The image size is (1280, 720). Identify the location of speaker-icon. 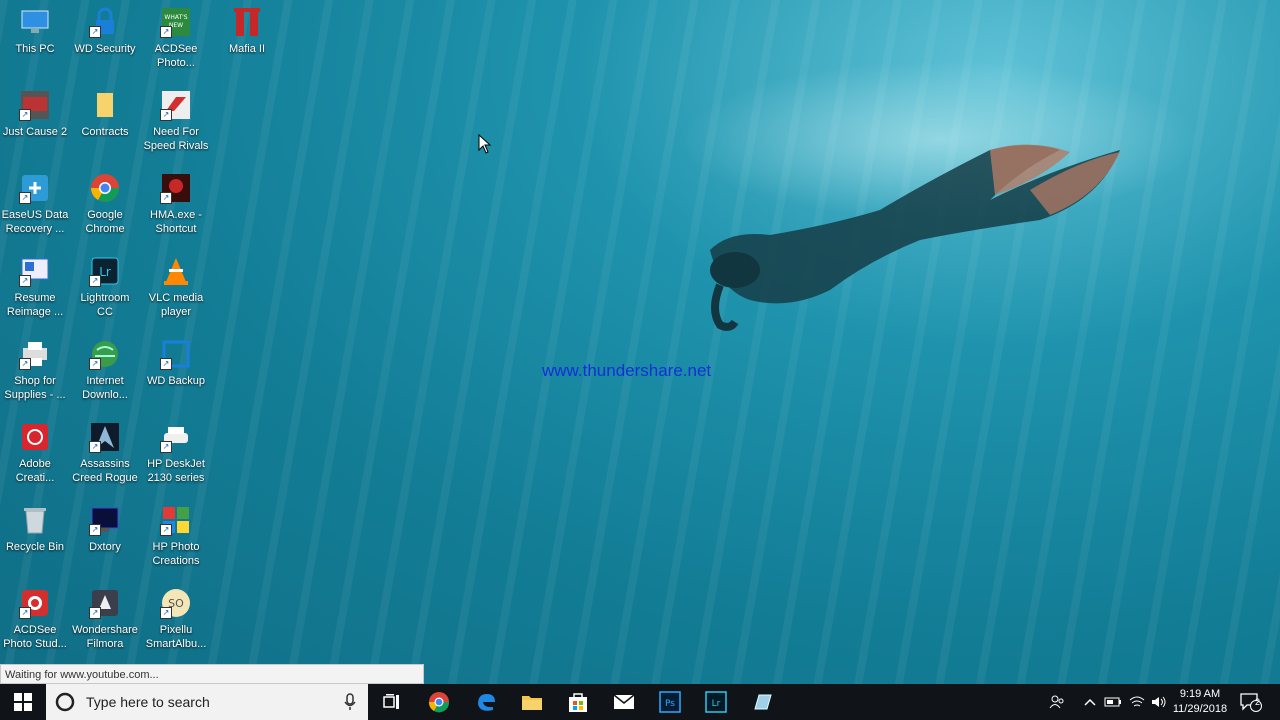
(1159, 702).